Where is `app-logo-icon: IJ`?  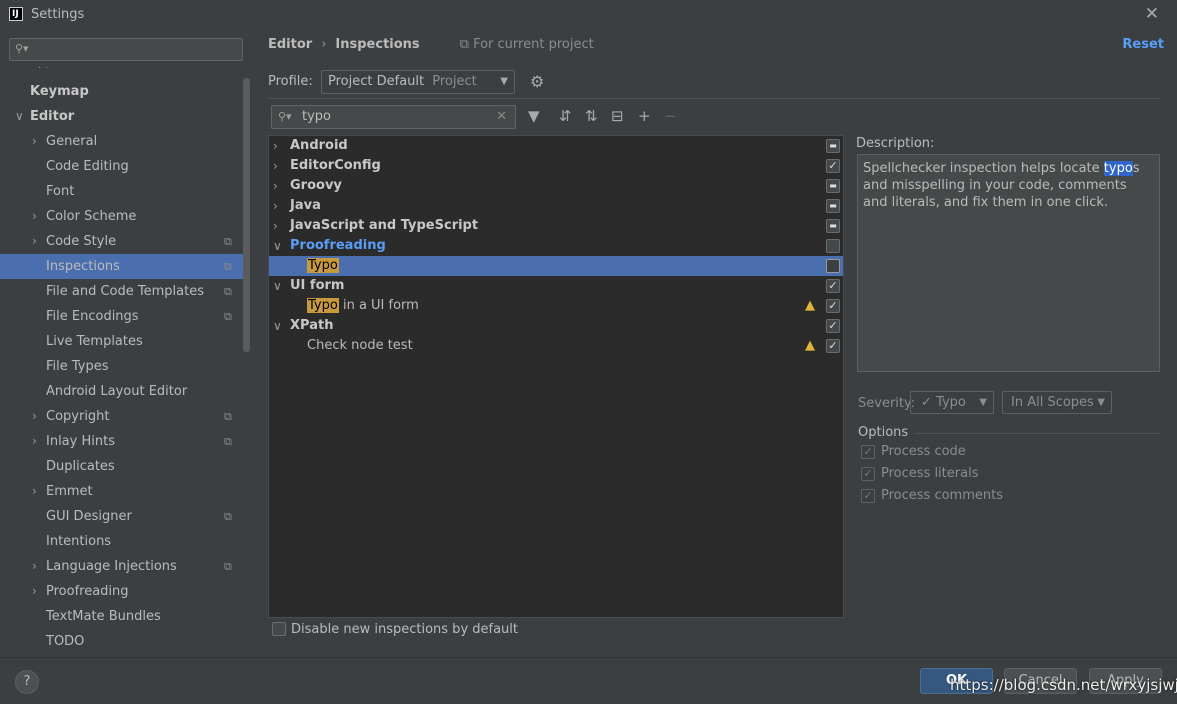
app-logo-icon: IJ is located at coordinates (16, 14).